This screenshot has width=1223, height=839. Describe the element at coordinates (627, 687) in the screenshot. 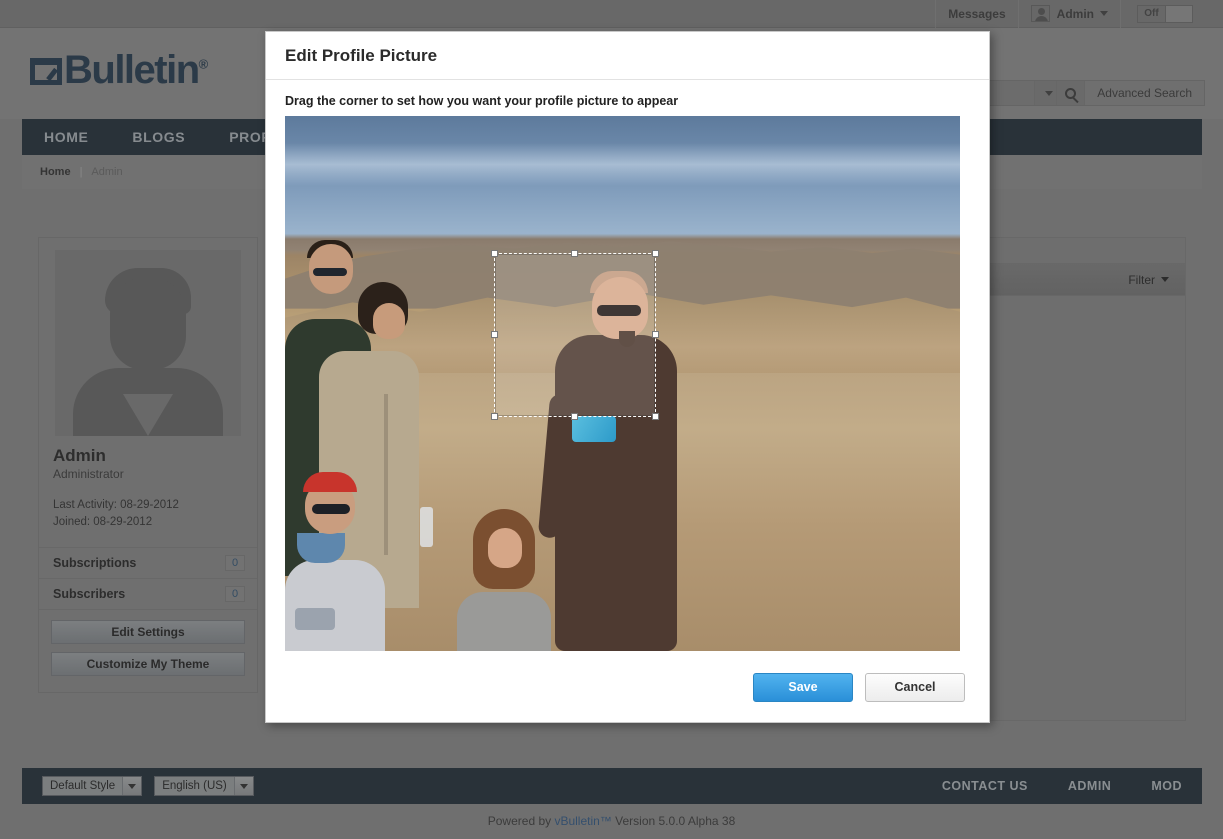

I see `dialog-footer: Save Cancel` at that location.